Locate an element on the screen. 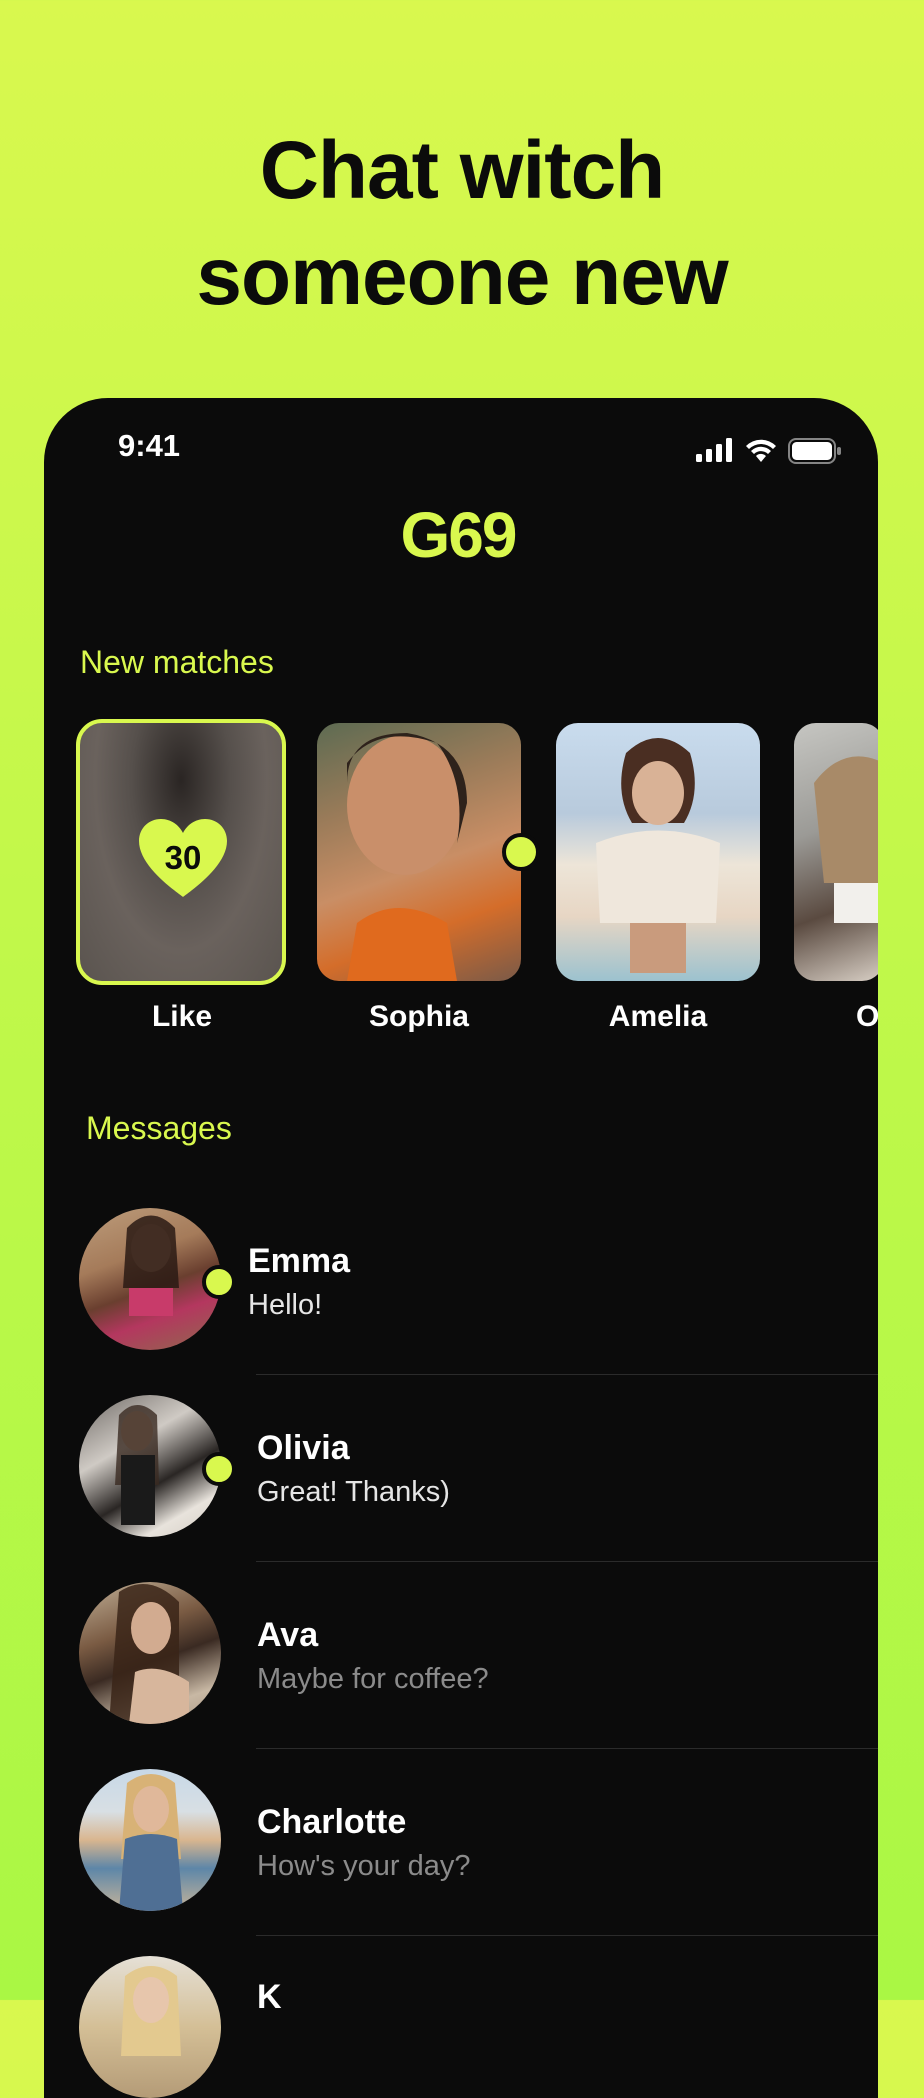  likes-count: 30 is located at coordinates (183, 857).